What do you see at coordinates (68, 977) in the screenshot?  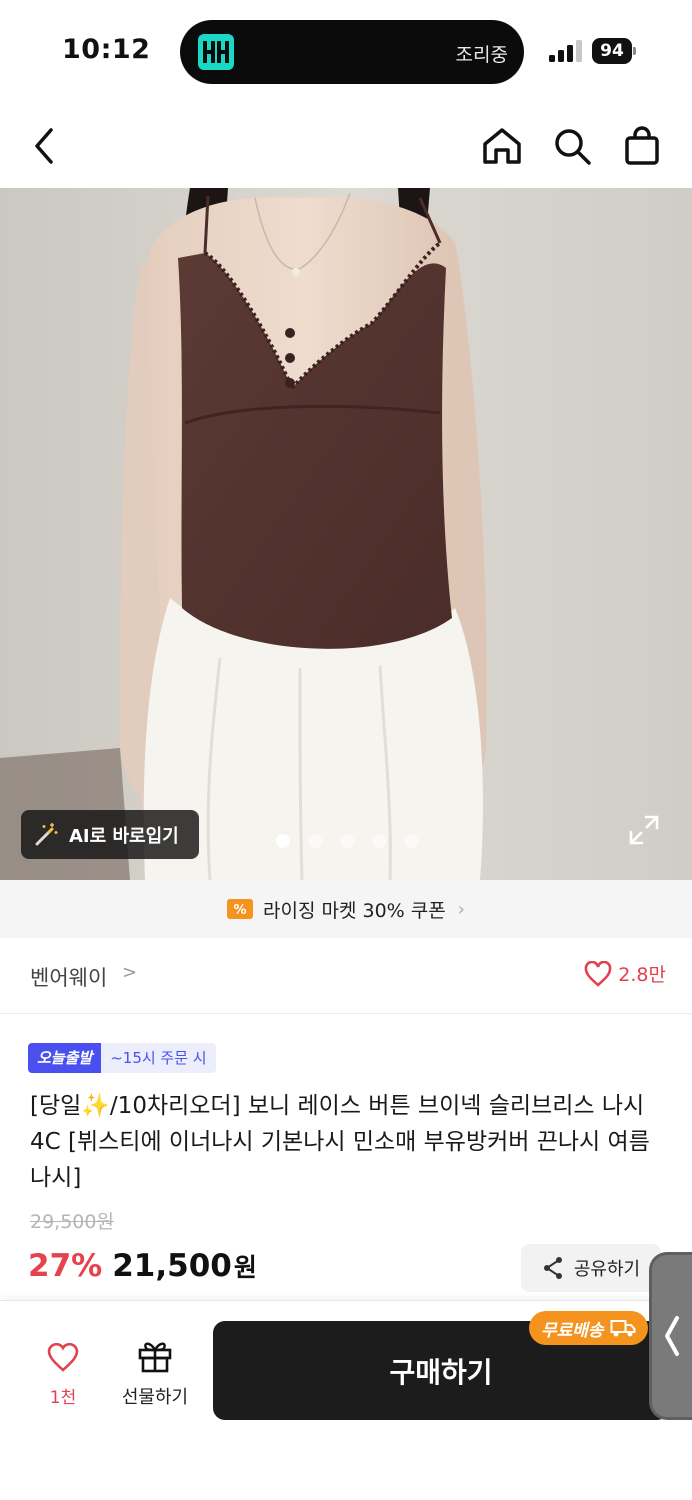 I see `brand-name: 벤어웨이` at bounding box center [68, 977].